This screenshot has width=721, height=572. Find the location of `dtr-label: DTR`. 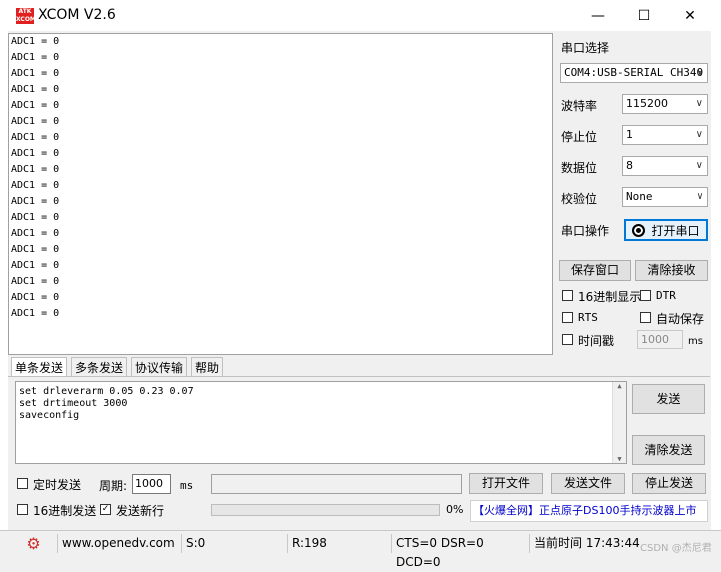

dtr-label: DTR is located at coordinates (666, 295).